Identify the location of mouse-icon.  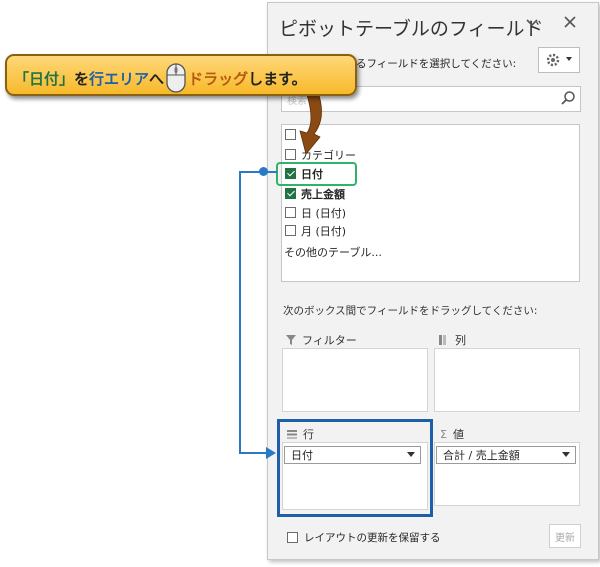
(176, 78).